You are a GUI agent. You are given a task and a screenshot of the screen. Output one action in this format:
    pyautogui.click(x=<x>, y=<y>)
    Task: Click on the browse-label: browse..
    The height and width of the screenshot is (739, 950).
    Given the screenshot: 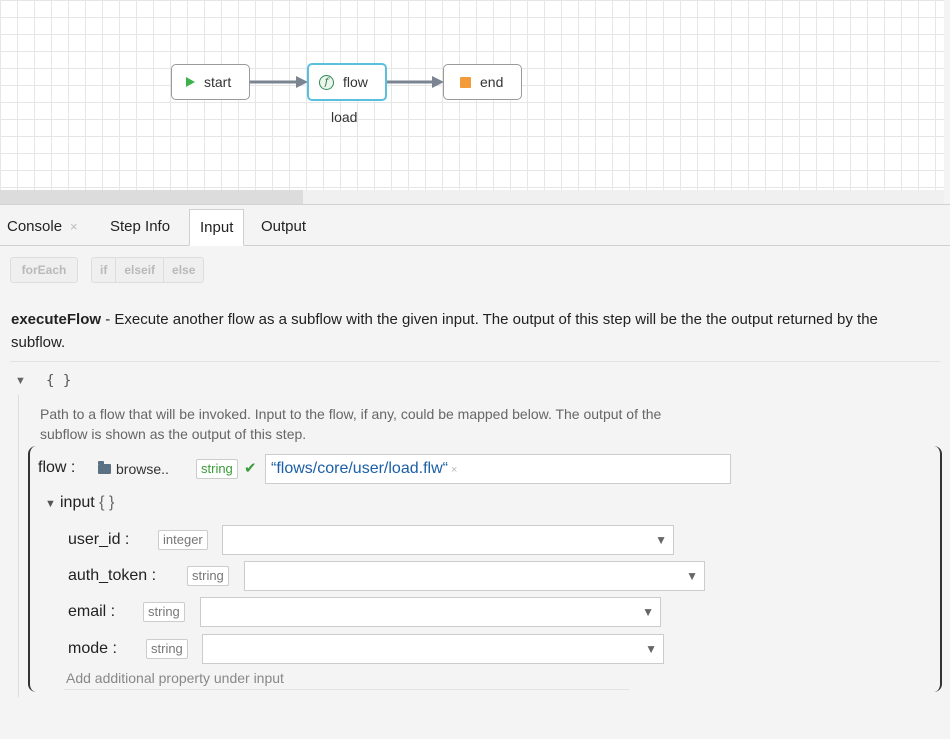 What is the action you would take?
    pyautogui.click(x=142, y=469)
    